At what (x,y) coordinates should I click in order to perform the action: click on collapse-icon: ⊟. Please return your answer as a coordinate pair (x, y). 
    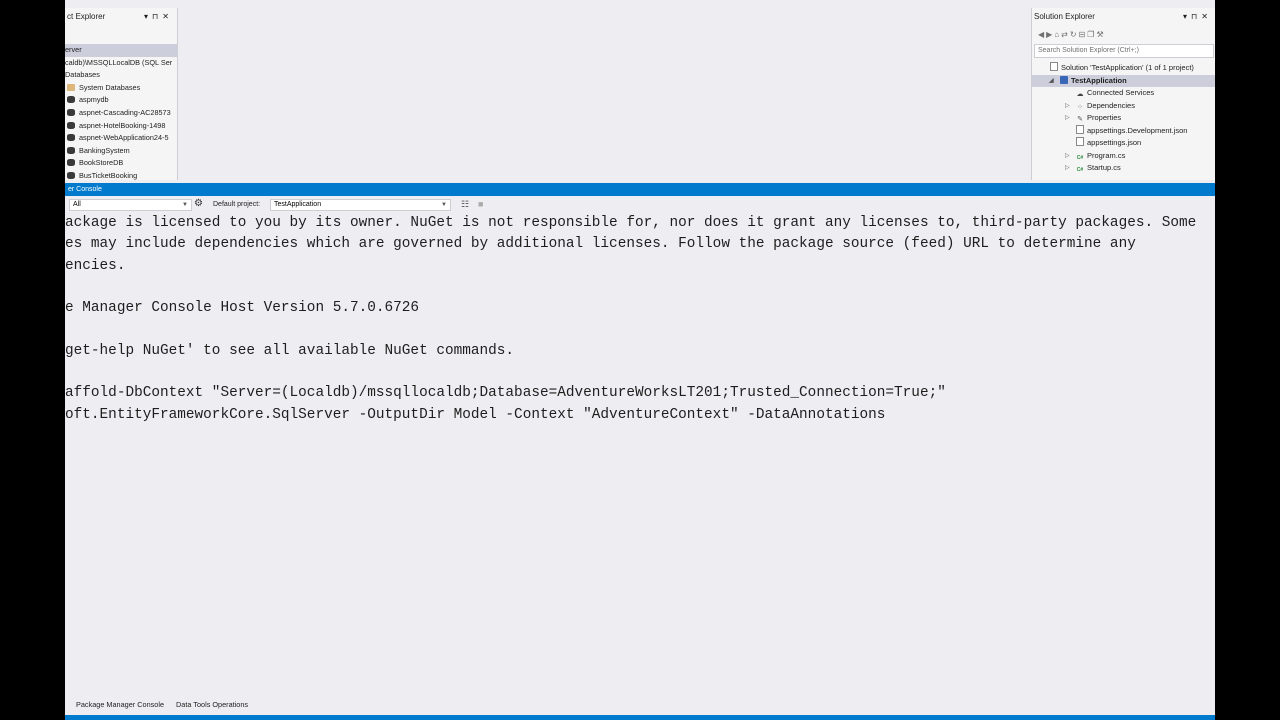
    Looking at the image, I should click on (1083, 34).